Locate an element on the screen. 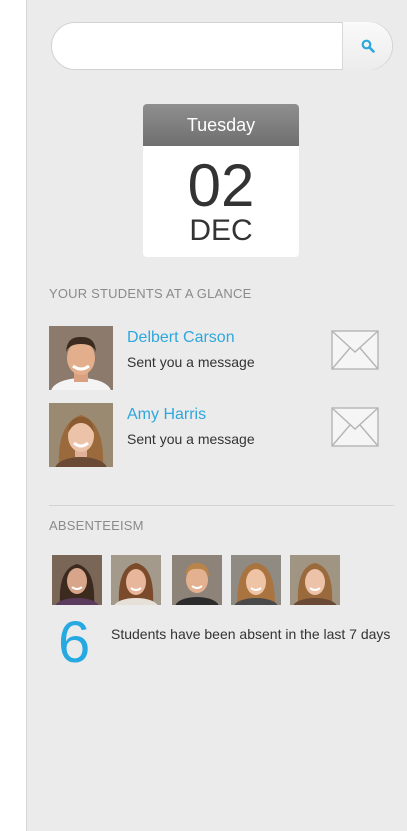 This screenshot has height=831, width=407. student-row: Delbert Carson Sent you a message is located at coordinates (214, 358).